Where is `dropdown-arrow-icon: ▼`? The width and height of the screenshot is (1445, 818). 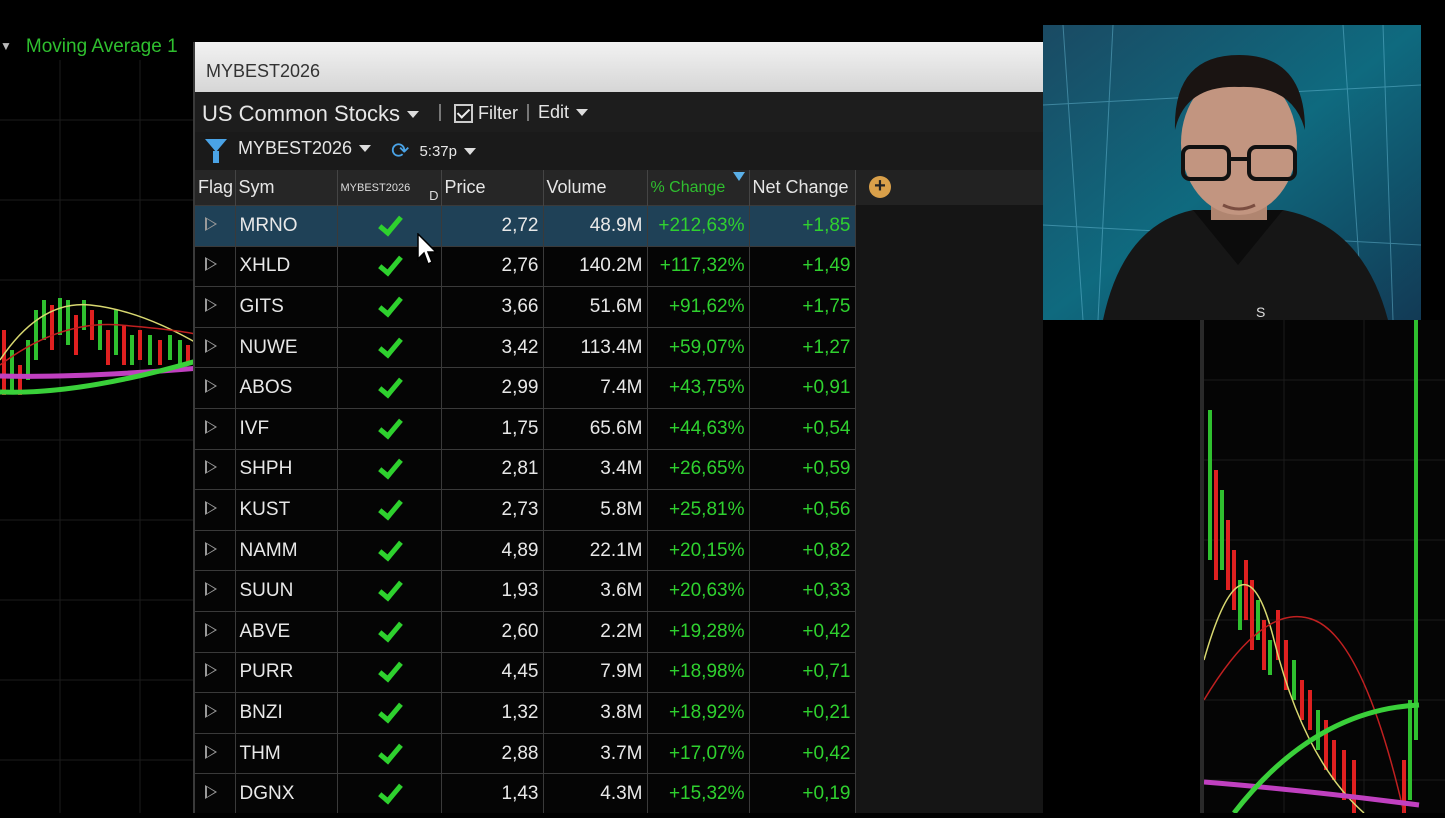
dropdown-arrow-icon: ▼ is located at coordinates (6, 46).